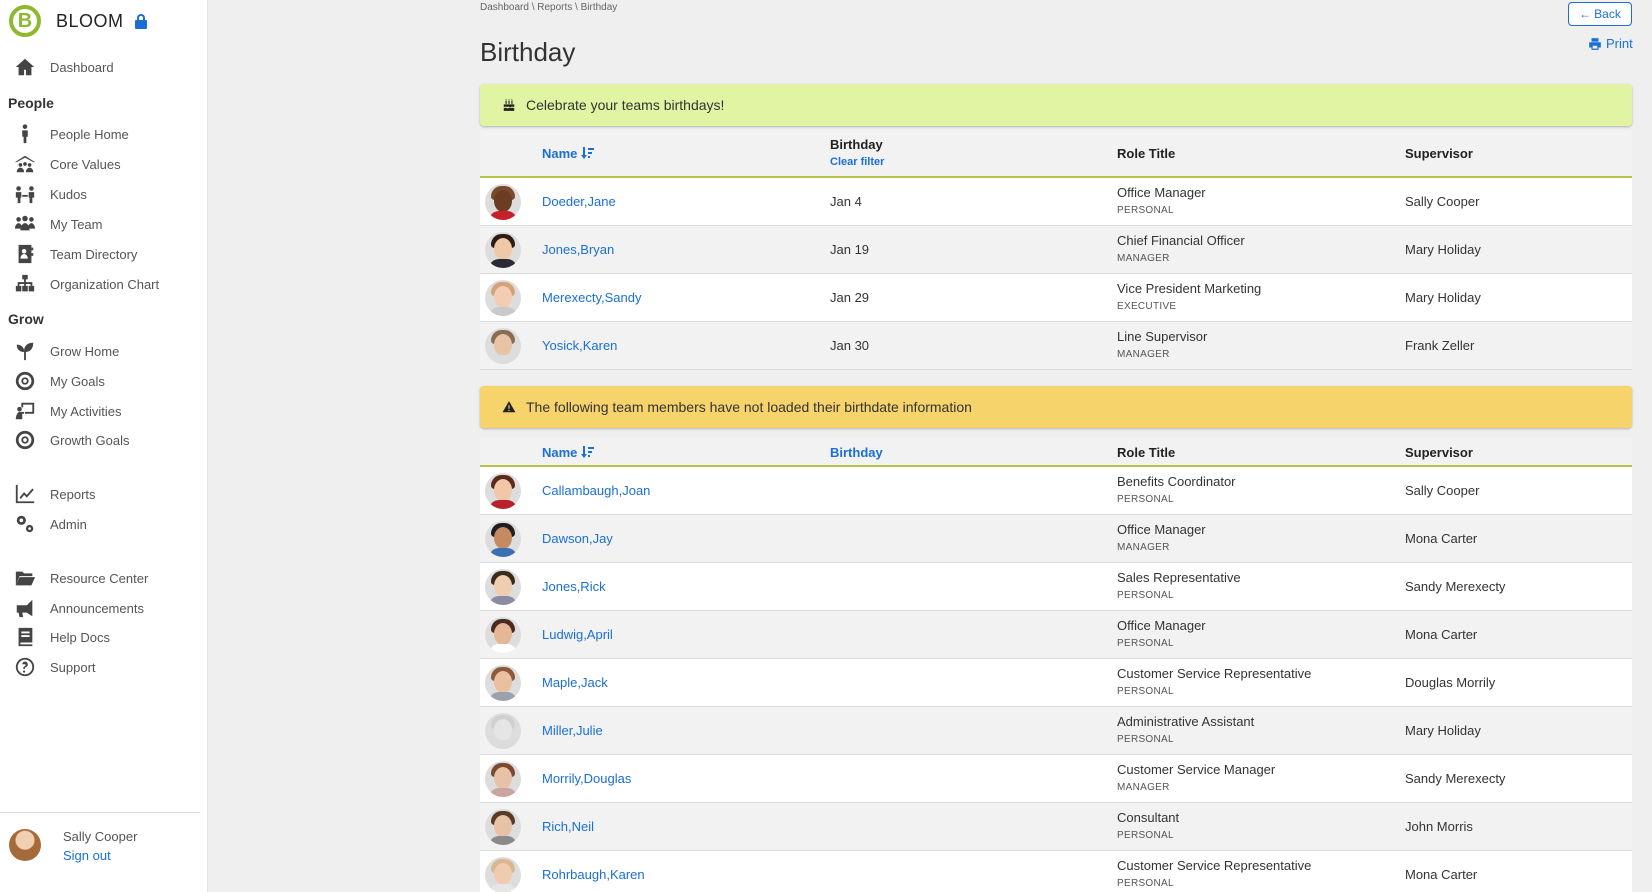 Image resolution: width=1652 pixels, height=892 pixels. I want to click on back-button: ← Back, so click(1600, 14).